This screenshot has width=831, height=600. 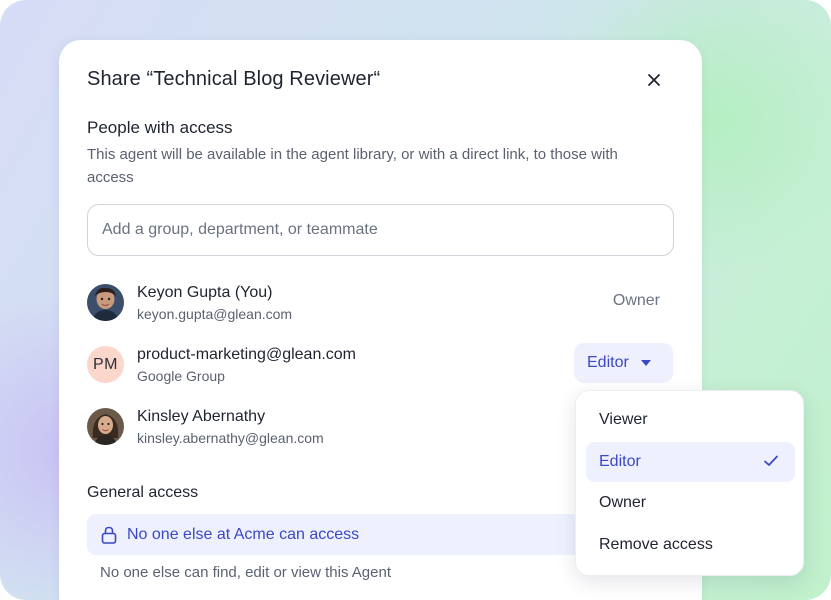 I want to click on menu-item-remove-access: Remove access, so click(x=690, y=545).